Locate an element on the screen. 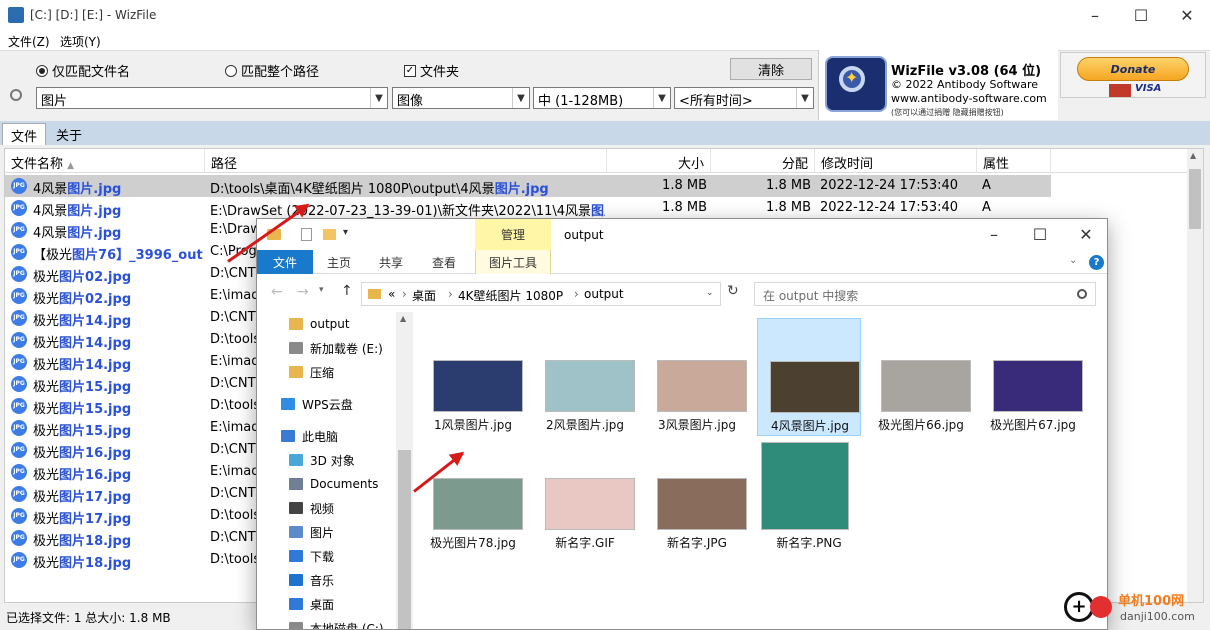 Image resolution: width=1210 pixels, height=630 pixels. scrollbar-thumb is located at coordinates (1195, 199).